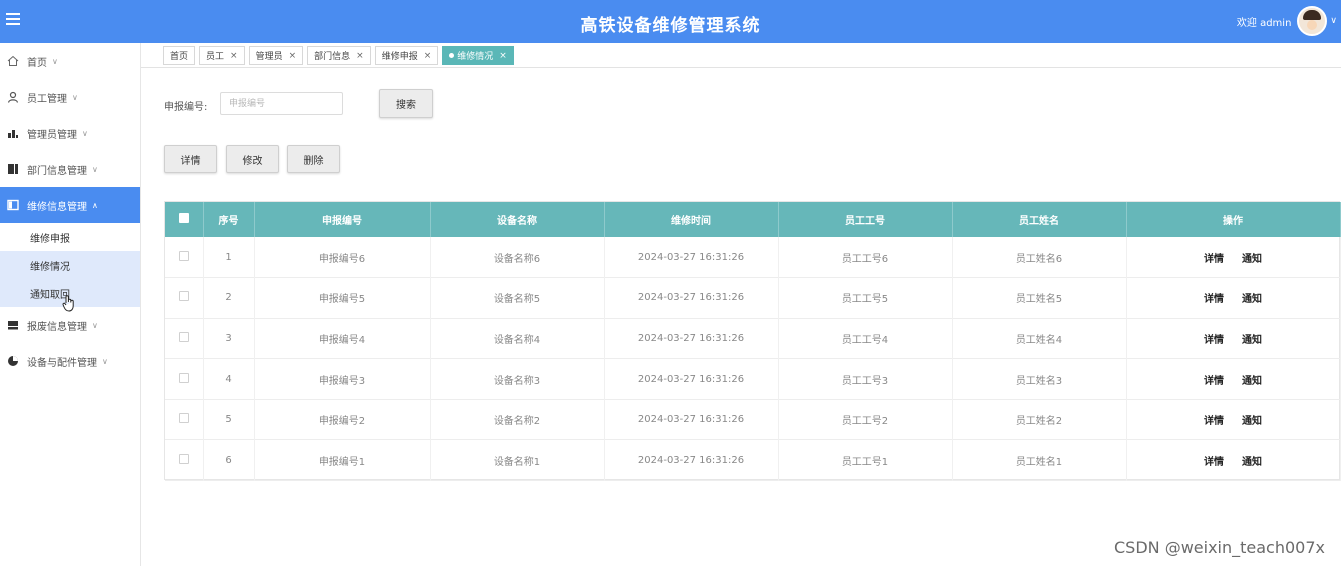  I want to click on select-all-checkbox, so click(183, 218).